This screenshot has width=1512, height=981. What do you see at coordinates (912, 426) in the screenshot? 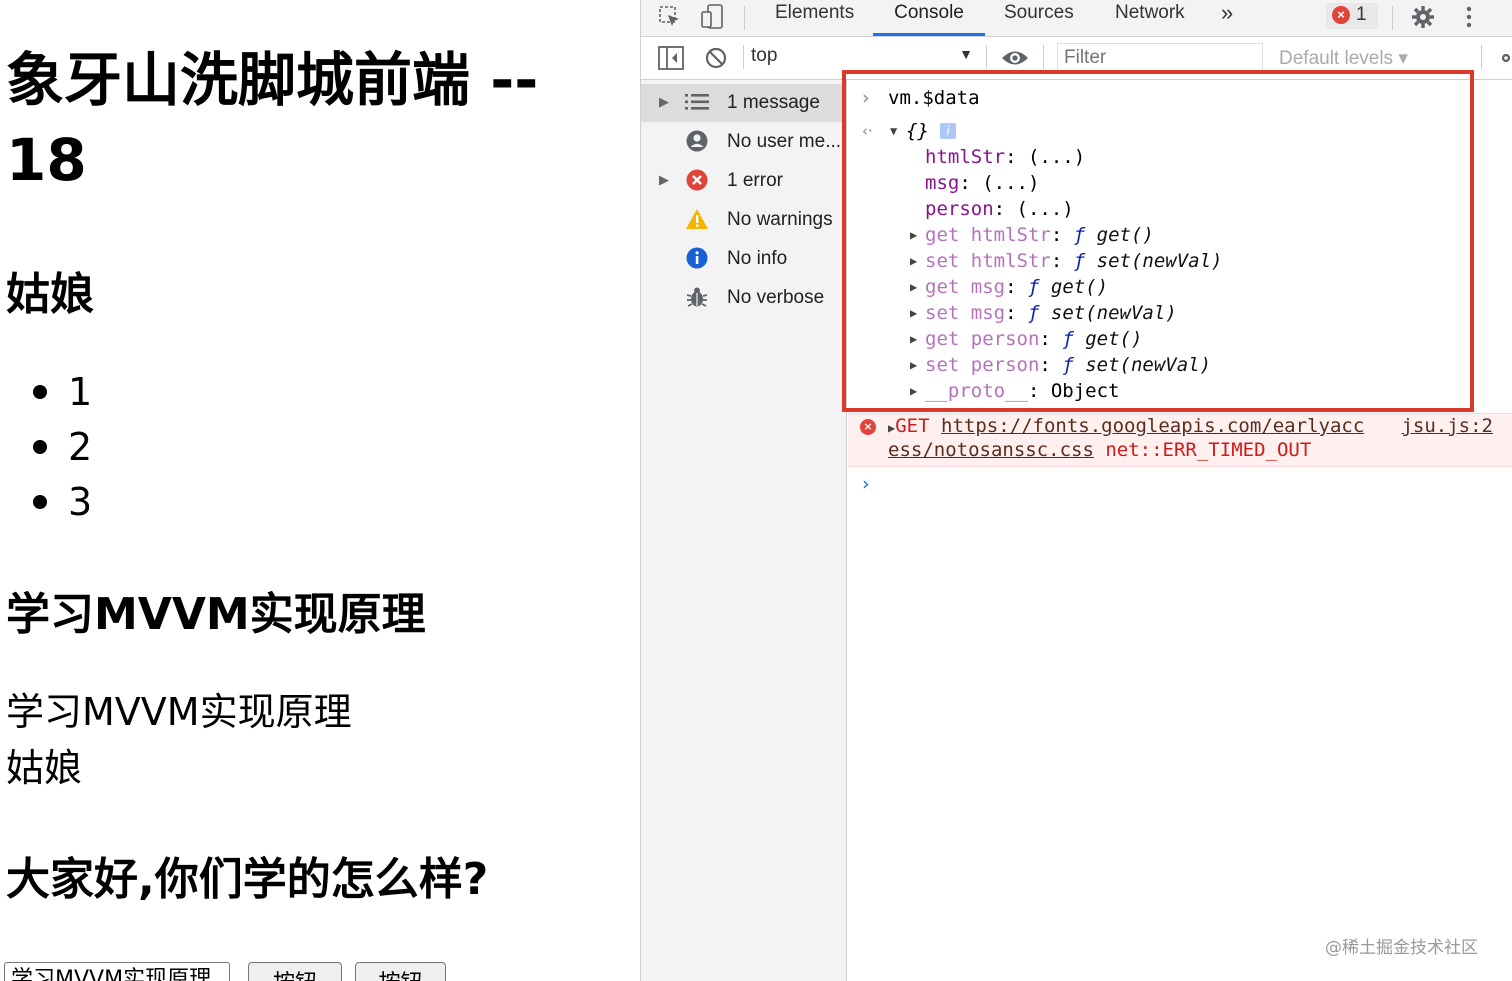
I see `error-method: GET` at bounding box center [912, 426].